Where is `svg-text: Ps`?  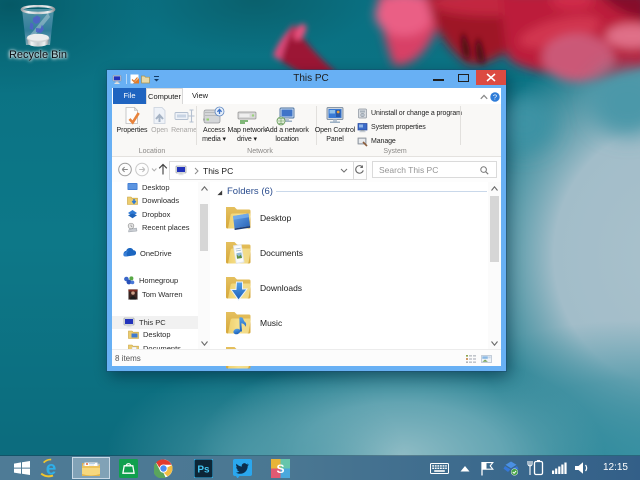
svg-text: Ps is located at coordinates (203, 469).